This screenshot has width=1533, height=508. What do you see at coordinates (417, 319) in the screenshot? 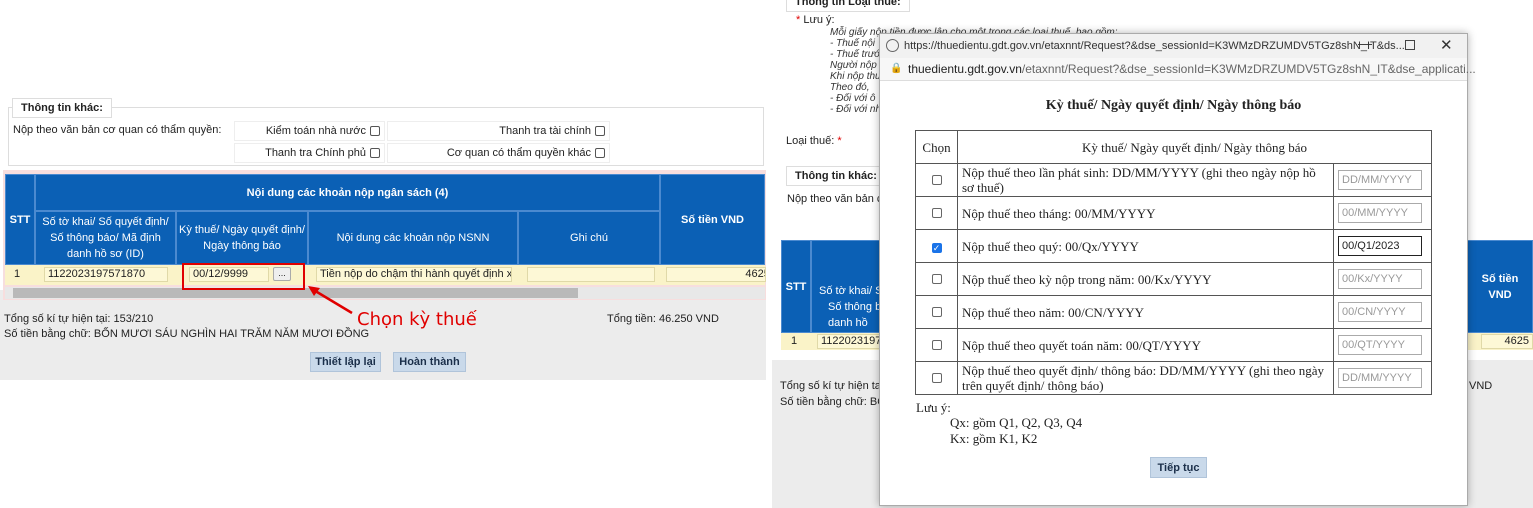
I see `annotation-label: Chọn kỳ thuế` at bounding box center [417, 319].